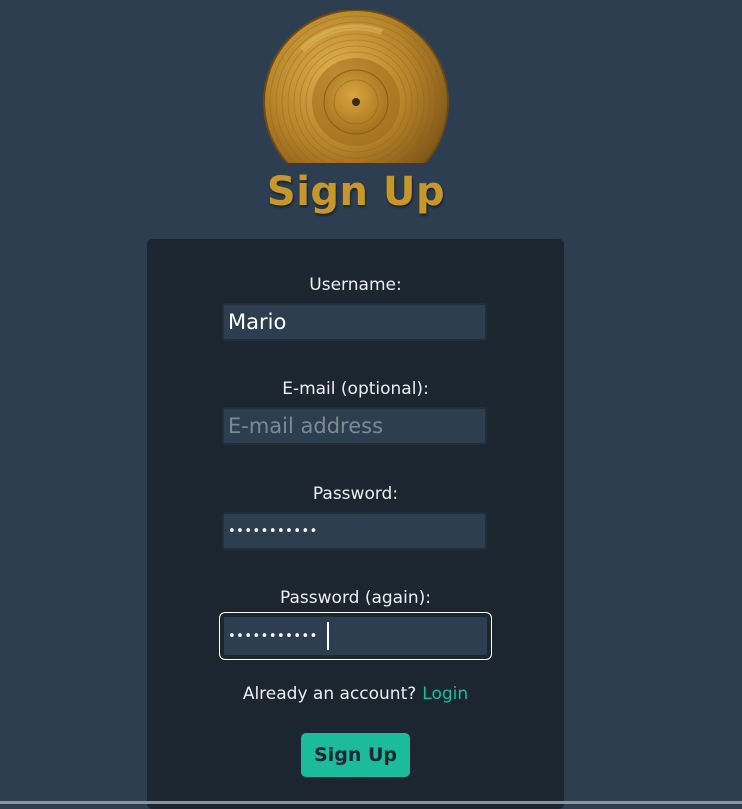 Image resolution: width=742 pixels, height=809 pixels. What do you see at coordinates (354, 531) in the screenshot?
I see `password-input` at bounding box center [354, 531].